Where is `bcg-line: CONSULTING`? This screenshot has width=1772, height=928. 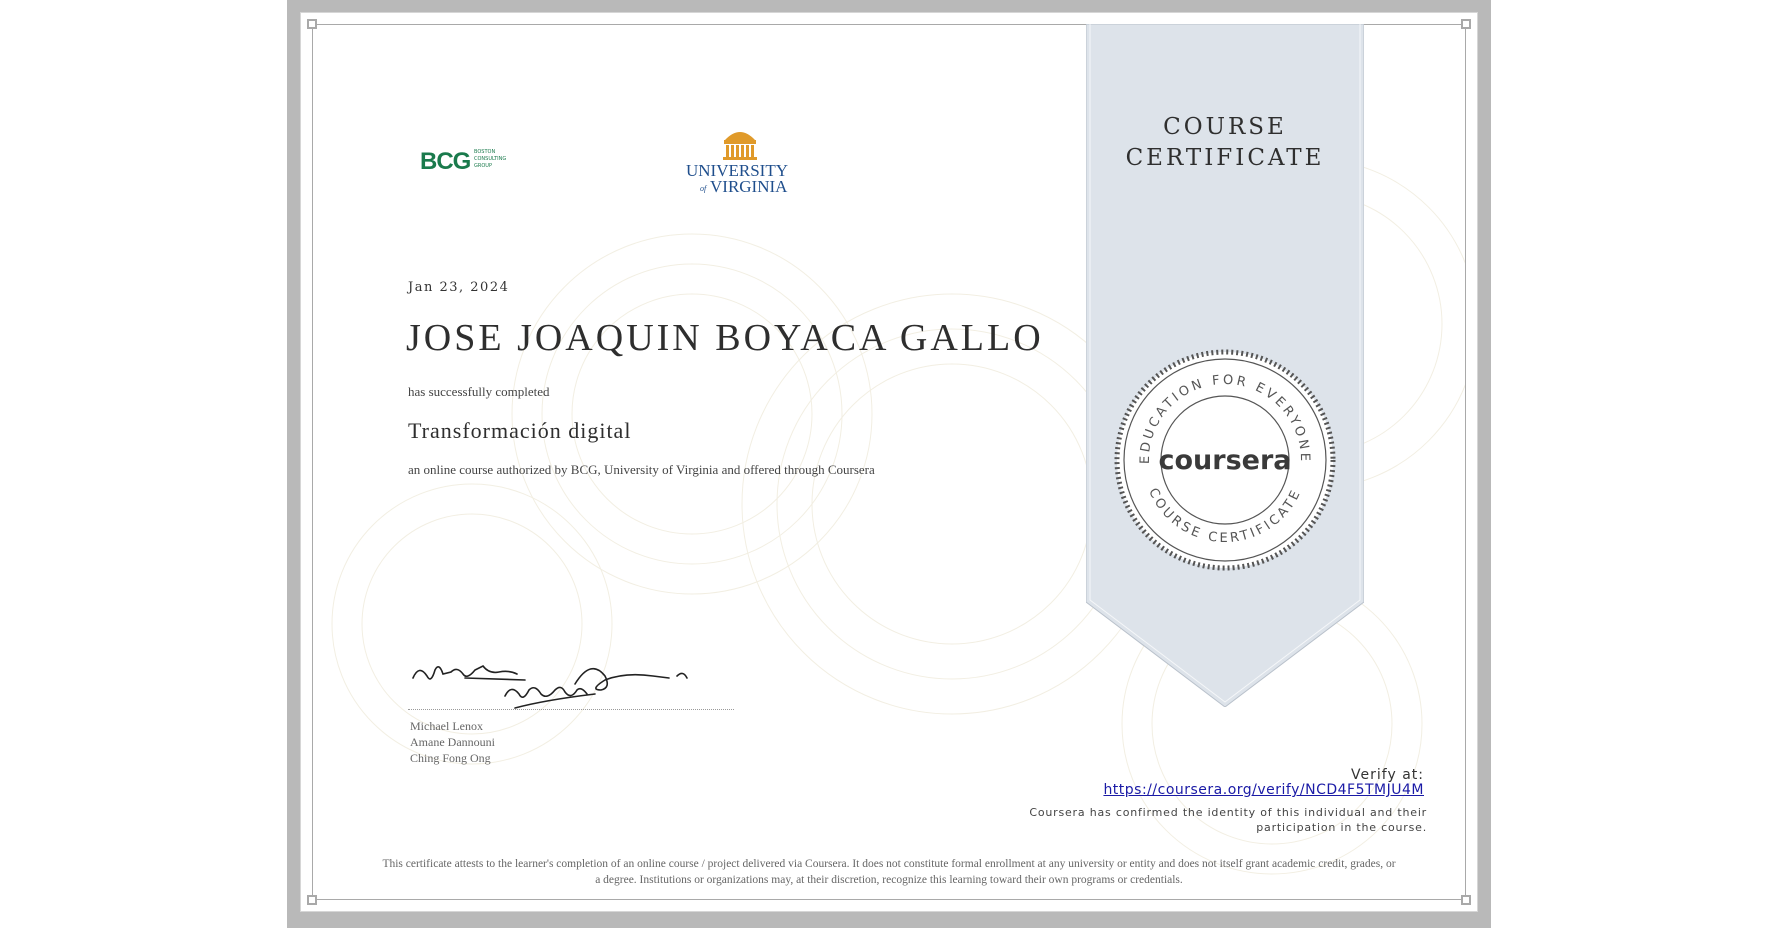
bcg-line: CONSULTING is located at coordinates (490, 159).